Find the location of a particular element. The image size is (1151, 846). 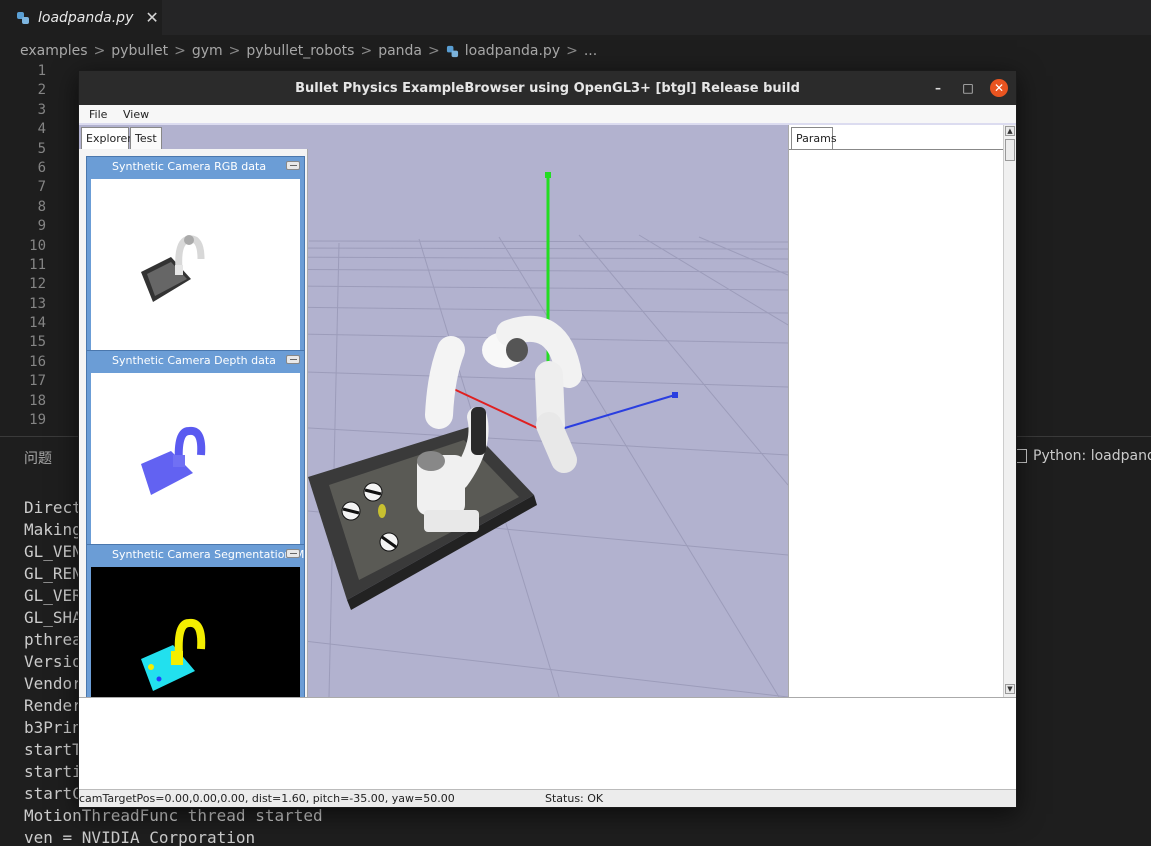

line-number: 8 is located at coordinates (41, 206).